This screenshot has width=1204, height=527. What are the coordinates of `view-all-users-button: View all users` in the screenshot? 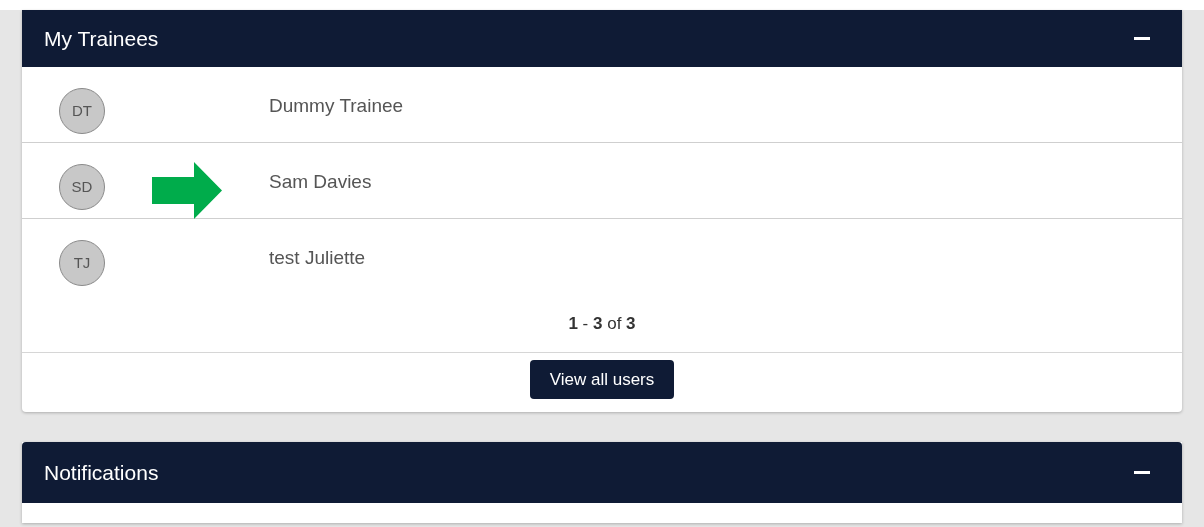 It's located at (602, 379).